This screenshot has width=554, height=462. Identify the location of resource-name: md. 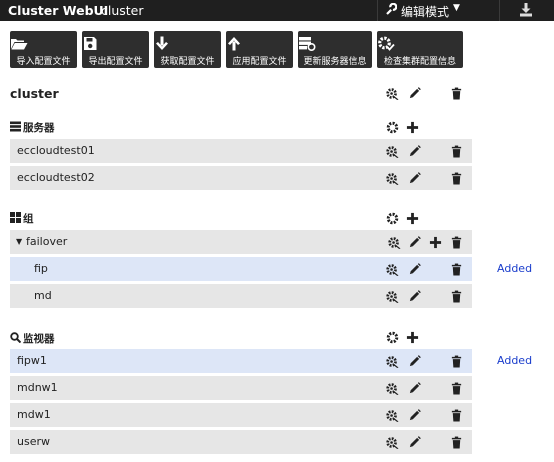
(43, 295).